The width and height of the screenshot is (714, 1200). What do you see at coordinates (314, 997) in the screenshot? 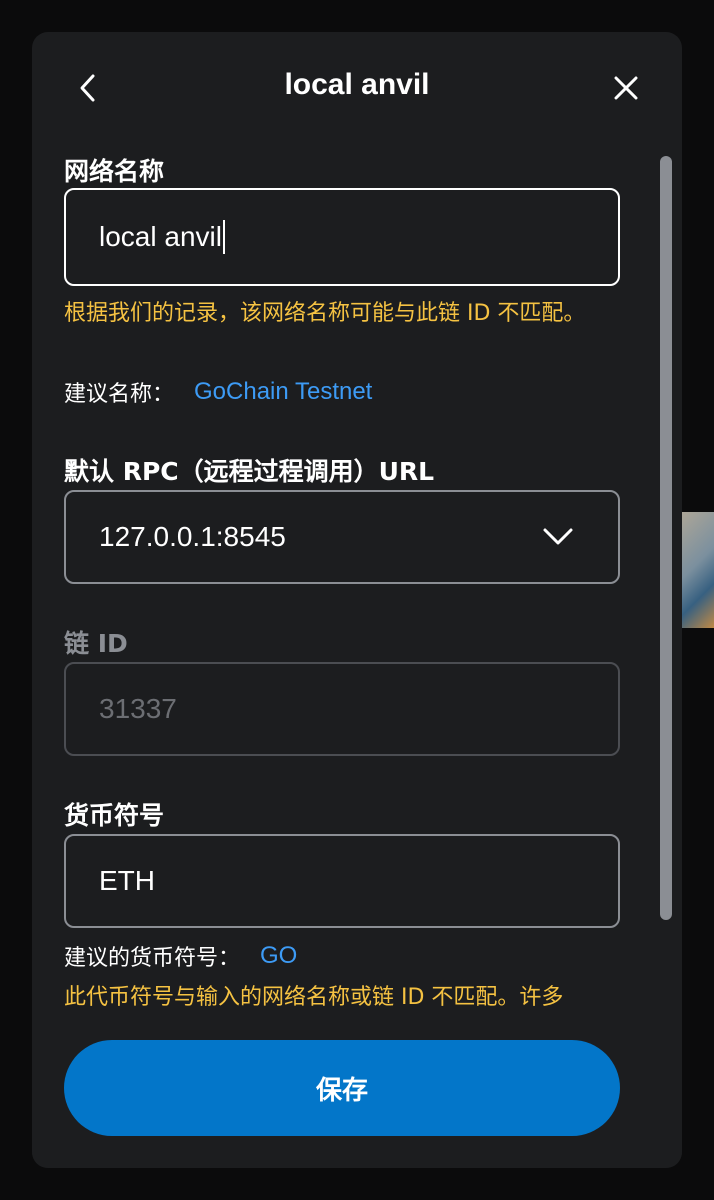
I see `currency-symbol-warning: 此代币符号与输入的网络名称或链 ID 不匹配。许多` at bounding box center [314, 997].